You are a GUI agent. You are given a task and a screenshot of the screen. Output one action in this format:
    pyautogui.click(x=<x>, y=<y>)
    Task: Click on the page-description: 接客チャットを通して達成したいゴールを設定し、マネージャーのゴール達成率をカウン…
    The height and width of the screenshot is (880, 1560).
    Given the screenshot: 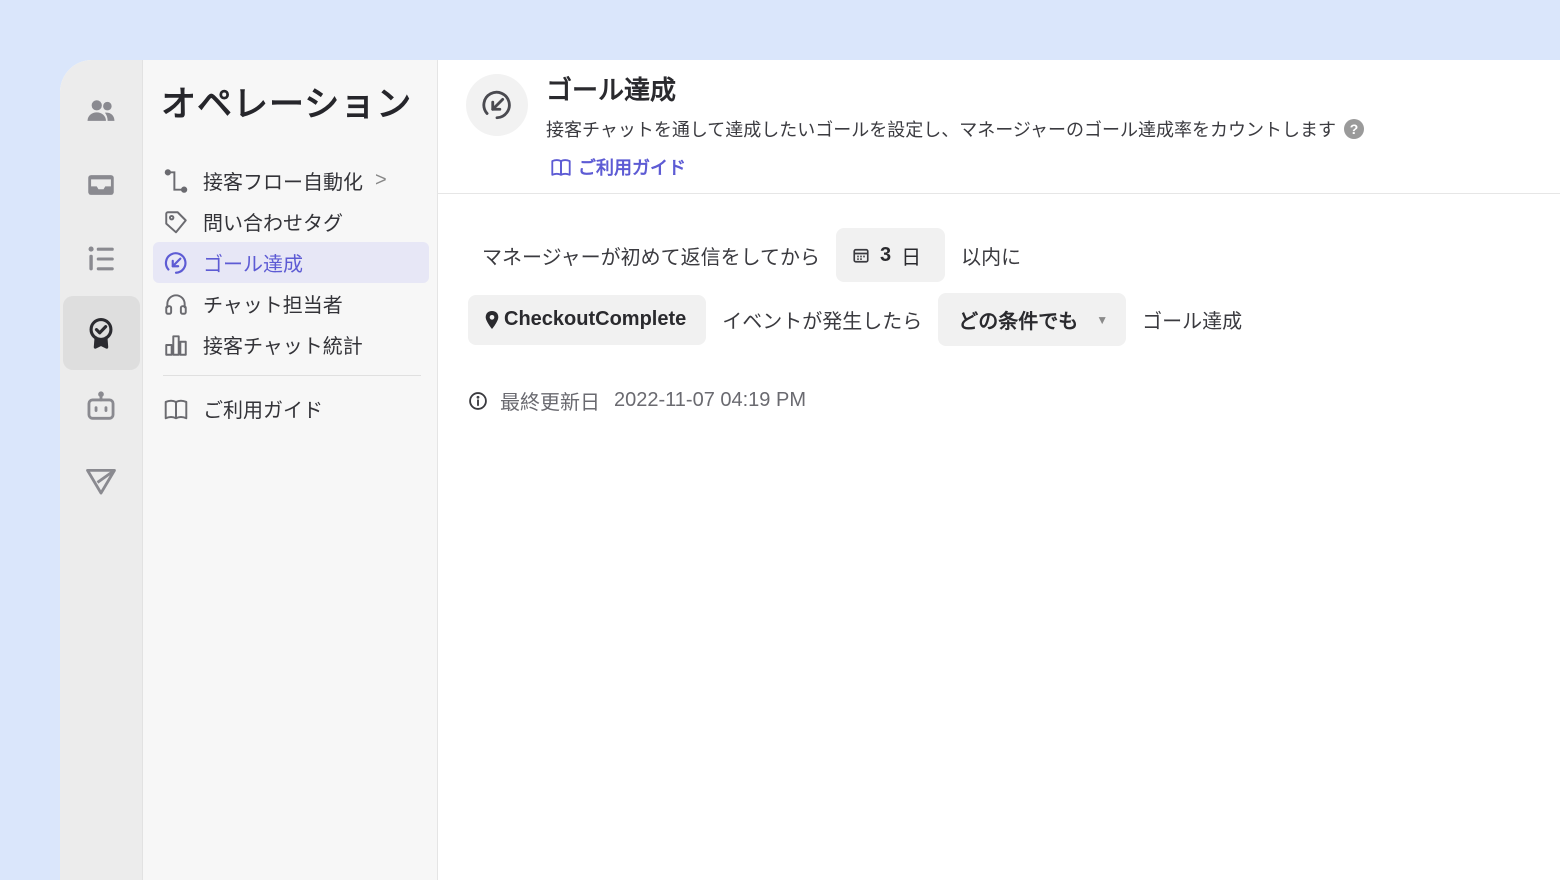 What is the action you would take?
    pyautogui.click(x=955, y=129)
    